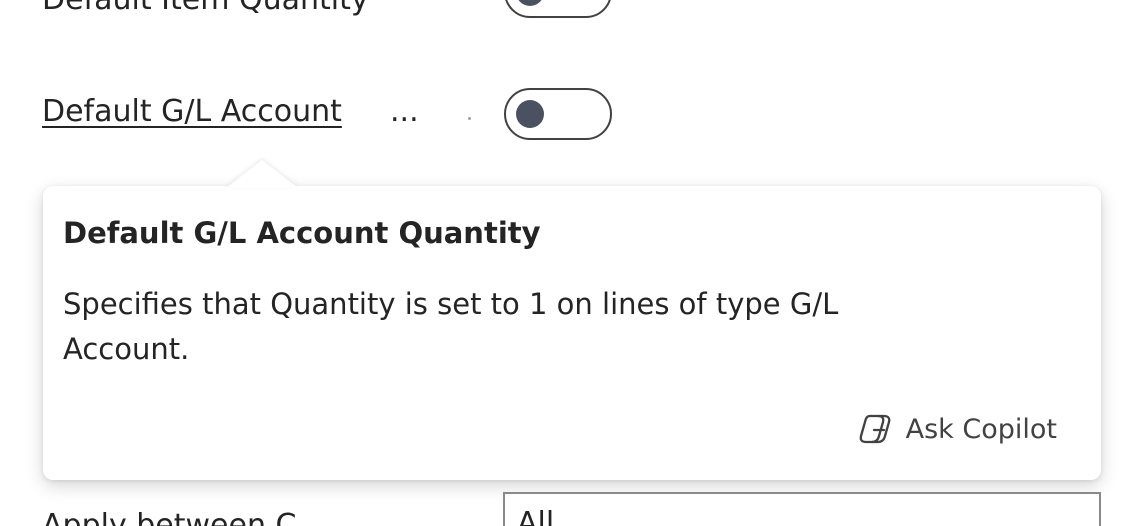  What do you see at coordinates (536, 516) in the screenshot?
I see `apply-between-value: All` at bounding box center [536, 516].